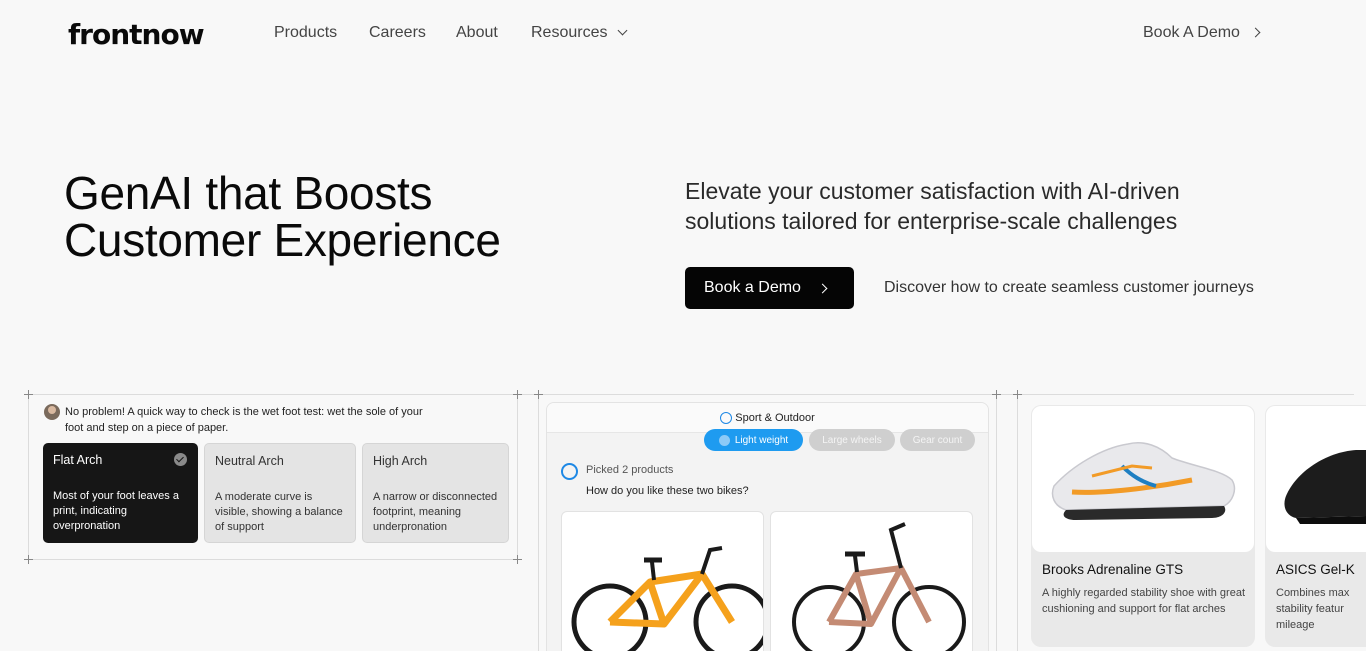 This screenshot has width=1366, height=651. I want to click on book-a-demo-button: Book a Demo, so click(769, 288).